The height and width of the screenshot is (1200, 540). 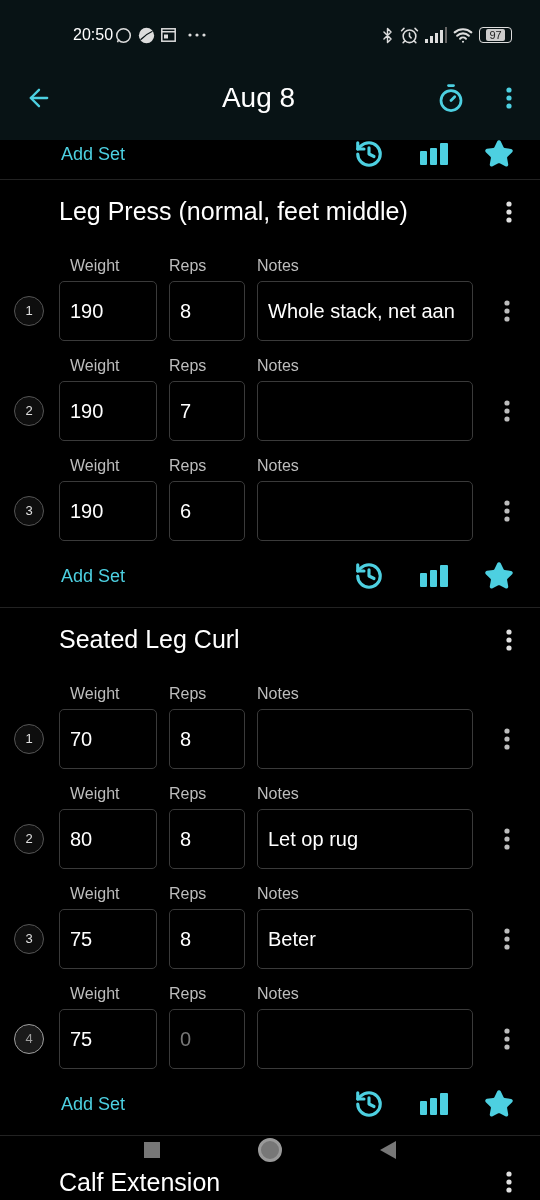 I want to click on wifi-icon, so click(x=463, y=35).